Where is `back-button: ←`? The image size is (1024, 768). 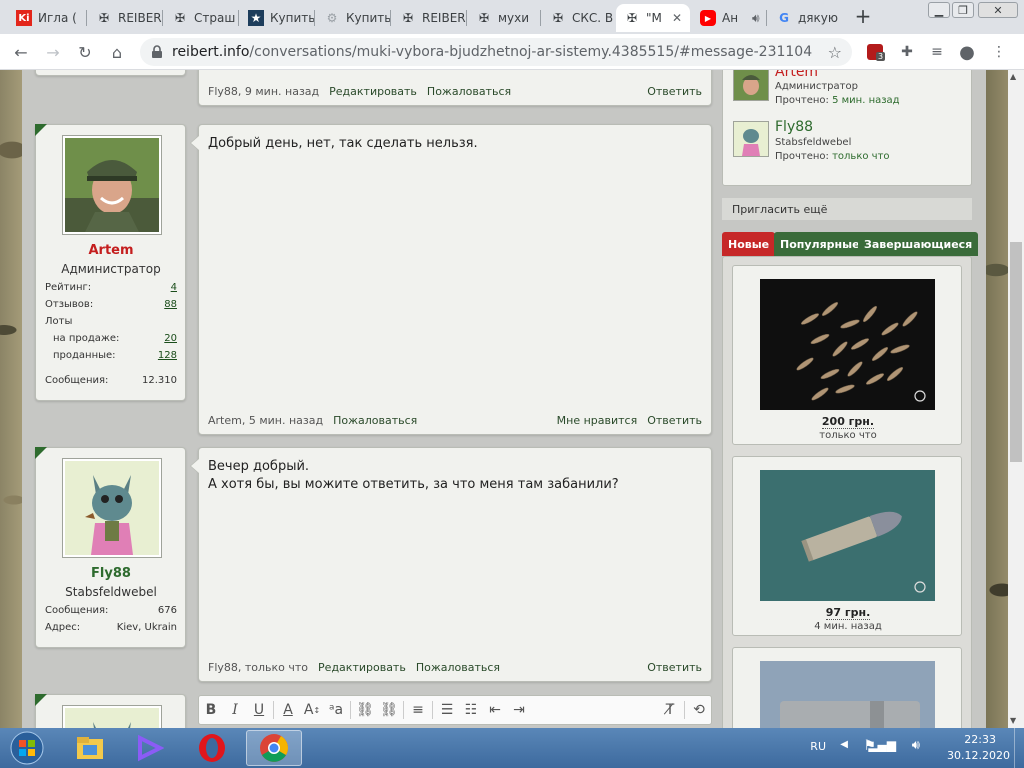 back-button: ← is located at coordinates (21, 52).